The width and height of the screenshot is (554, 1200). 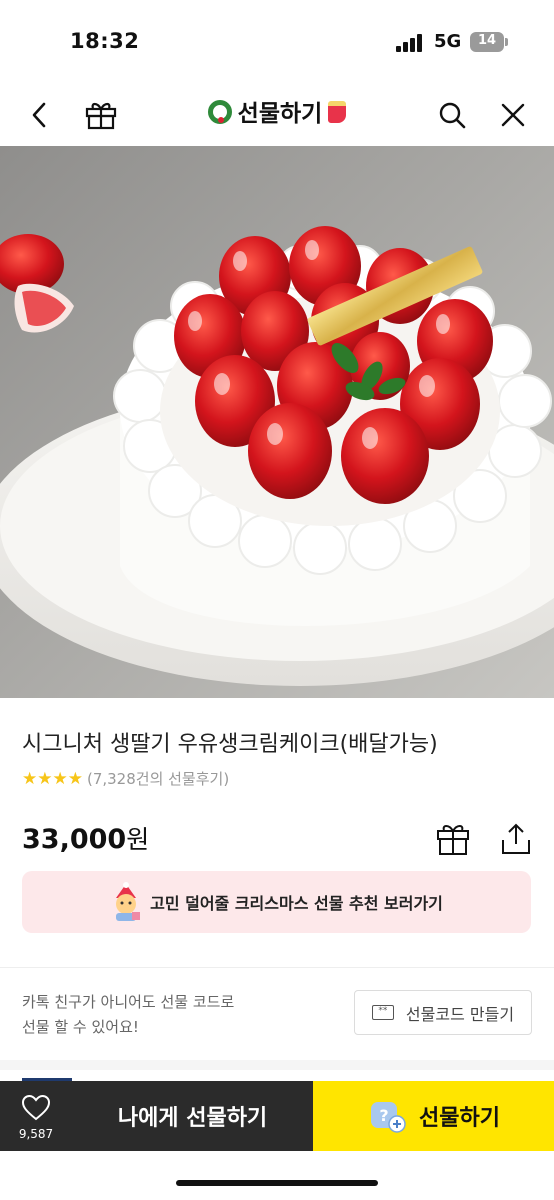 I want to click on close-icon, so click(x=513, y=115).